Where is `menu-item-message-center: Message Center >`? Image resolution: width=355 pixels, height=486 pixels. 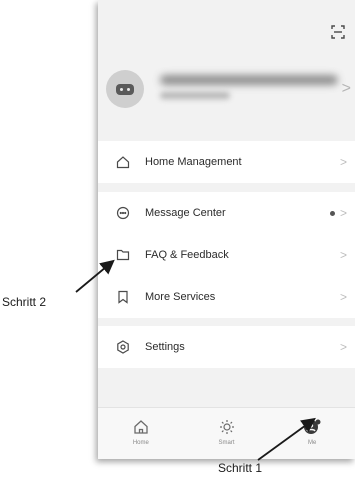
menu-item-message-center: Message Center > is located at coordinates (226, 213).